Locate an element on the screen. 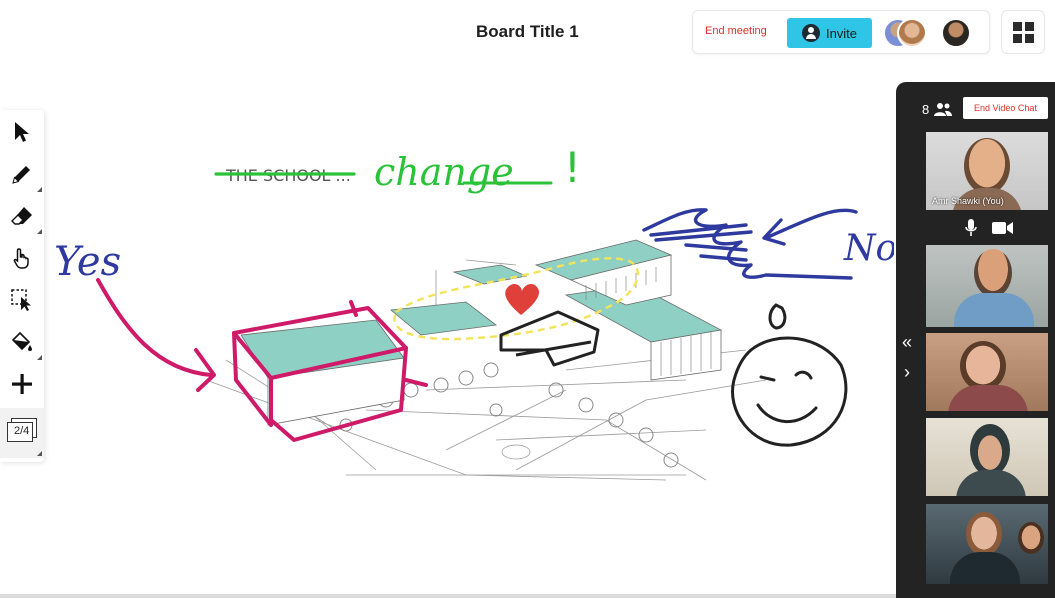 Image resolution: width=1055 pixels, height=598 pixels. no-handwriting: No is located at coordinates (868, 248).